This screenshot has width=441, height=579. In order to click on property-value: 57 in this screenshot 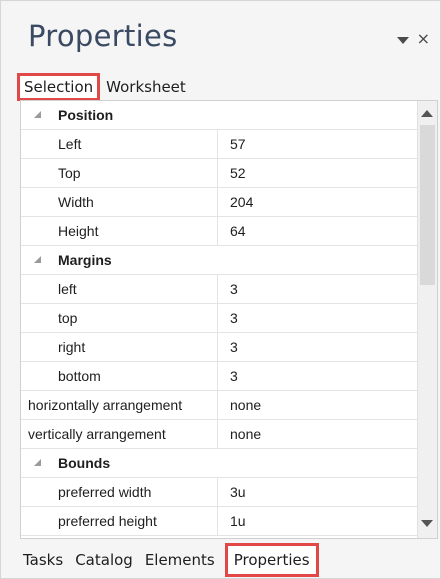, I will do `click(318, 144)`.